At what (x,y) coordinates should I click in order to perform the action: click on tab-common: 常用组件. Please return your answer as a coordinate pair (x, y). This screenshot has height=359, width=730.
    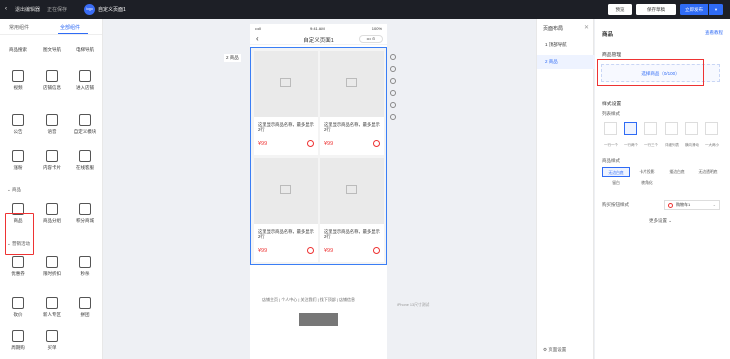
    Looking at the image, I should click on (19, 27).